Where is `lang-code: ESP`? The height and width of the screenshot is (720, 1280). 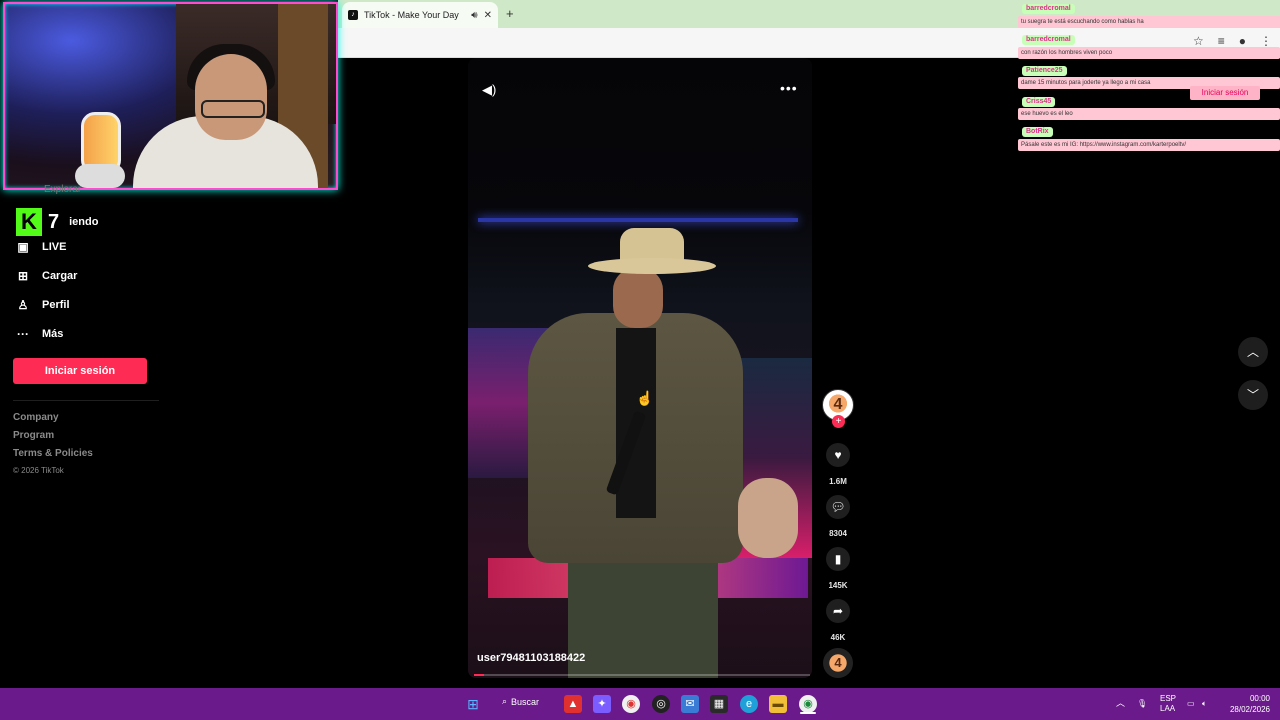 lang-code: ESP is located at coordinates (1168, 698).